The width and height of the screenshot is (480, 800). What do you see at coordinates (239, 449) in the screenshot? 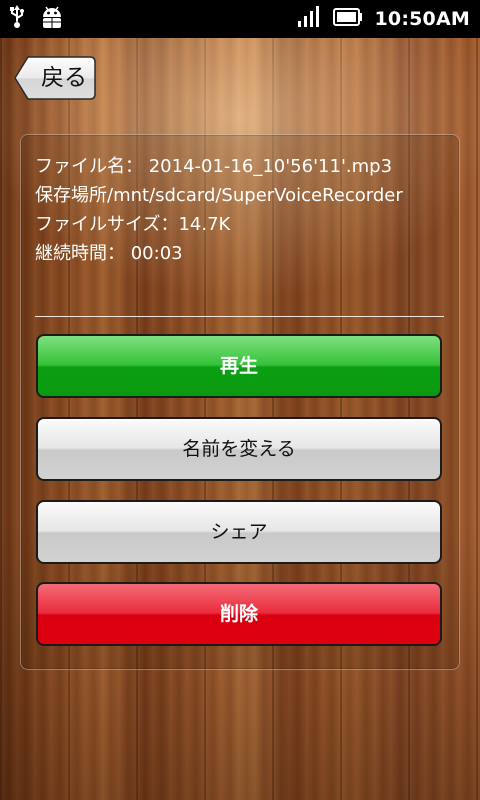
I see `rename-button: 名前を変える` at bounding box center [239, 449].